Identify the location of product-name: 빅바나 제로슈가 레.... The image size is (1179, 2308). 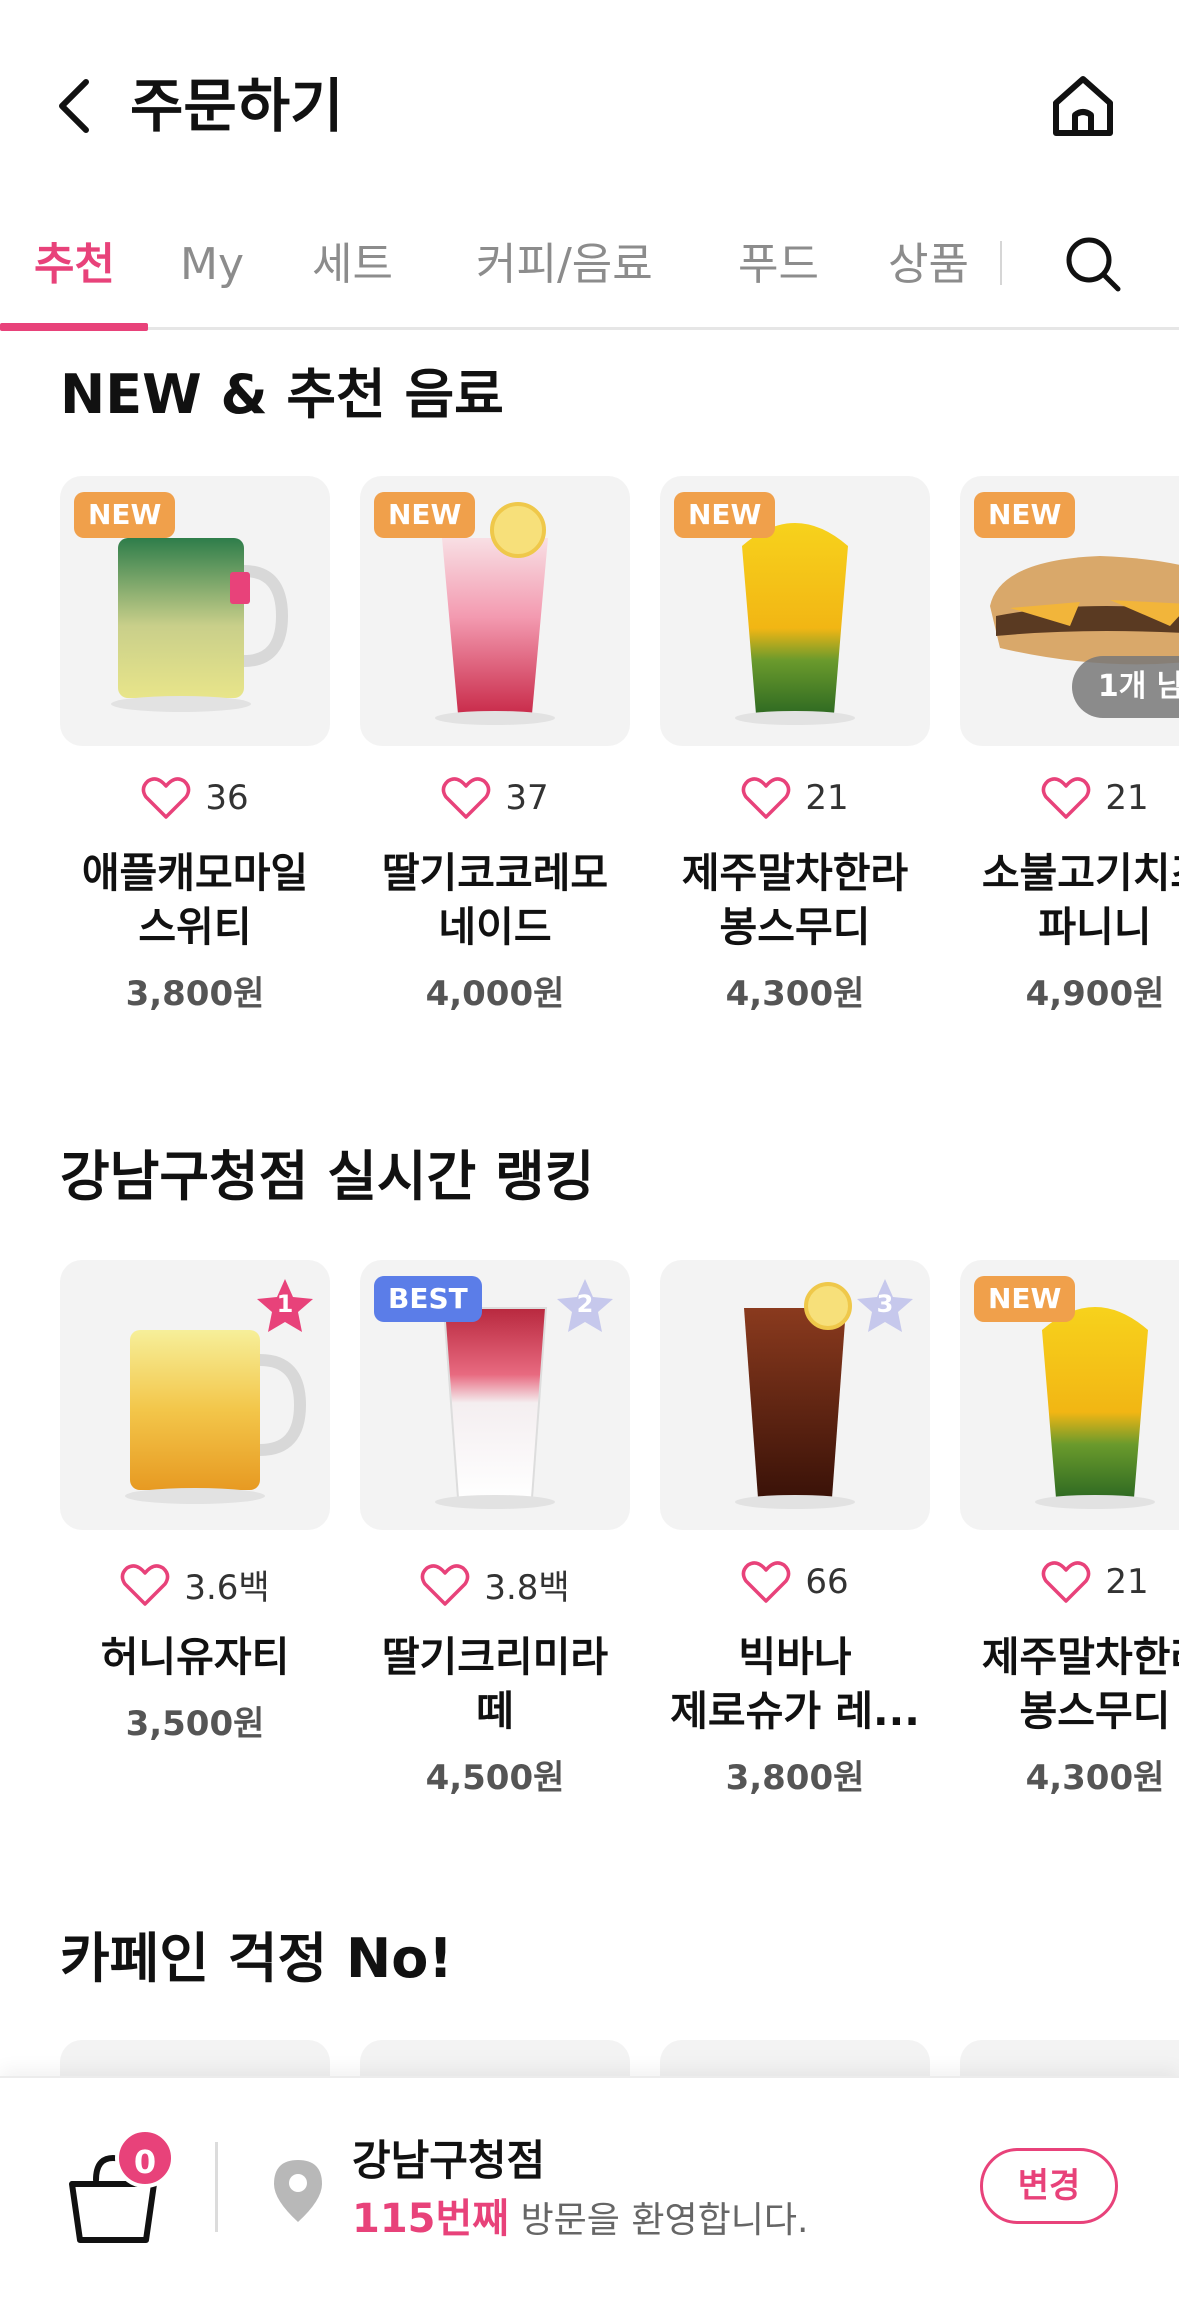
(795, 1684).